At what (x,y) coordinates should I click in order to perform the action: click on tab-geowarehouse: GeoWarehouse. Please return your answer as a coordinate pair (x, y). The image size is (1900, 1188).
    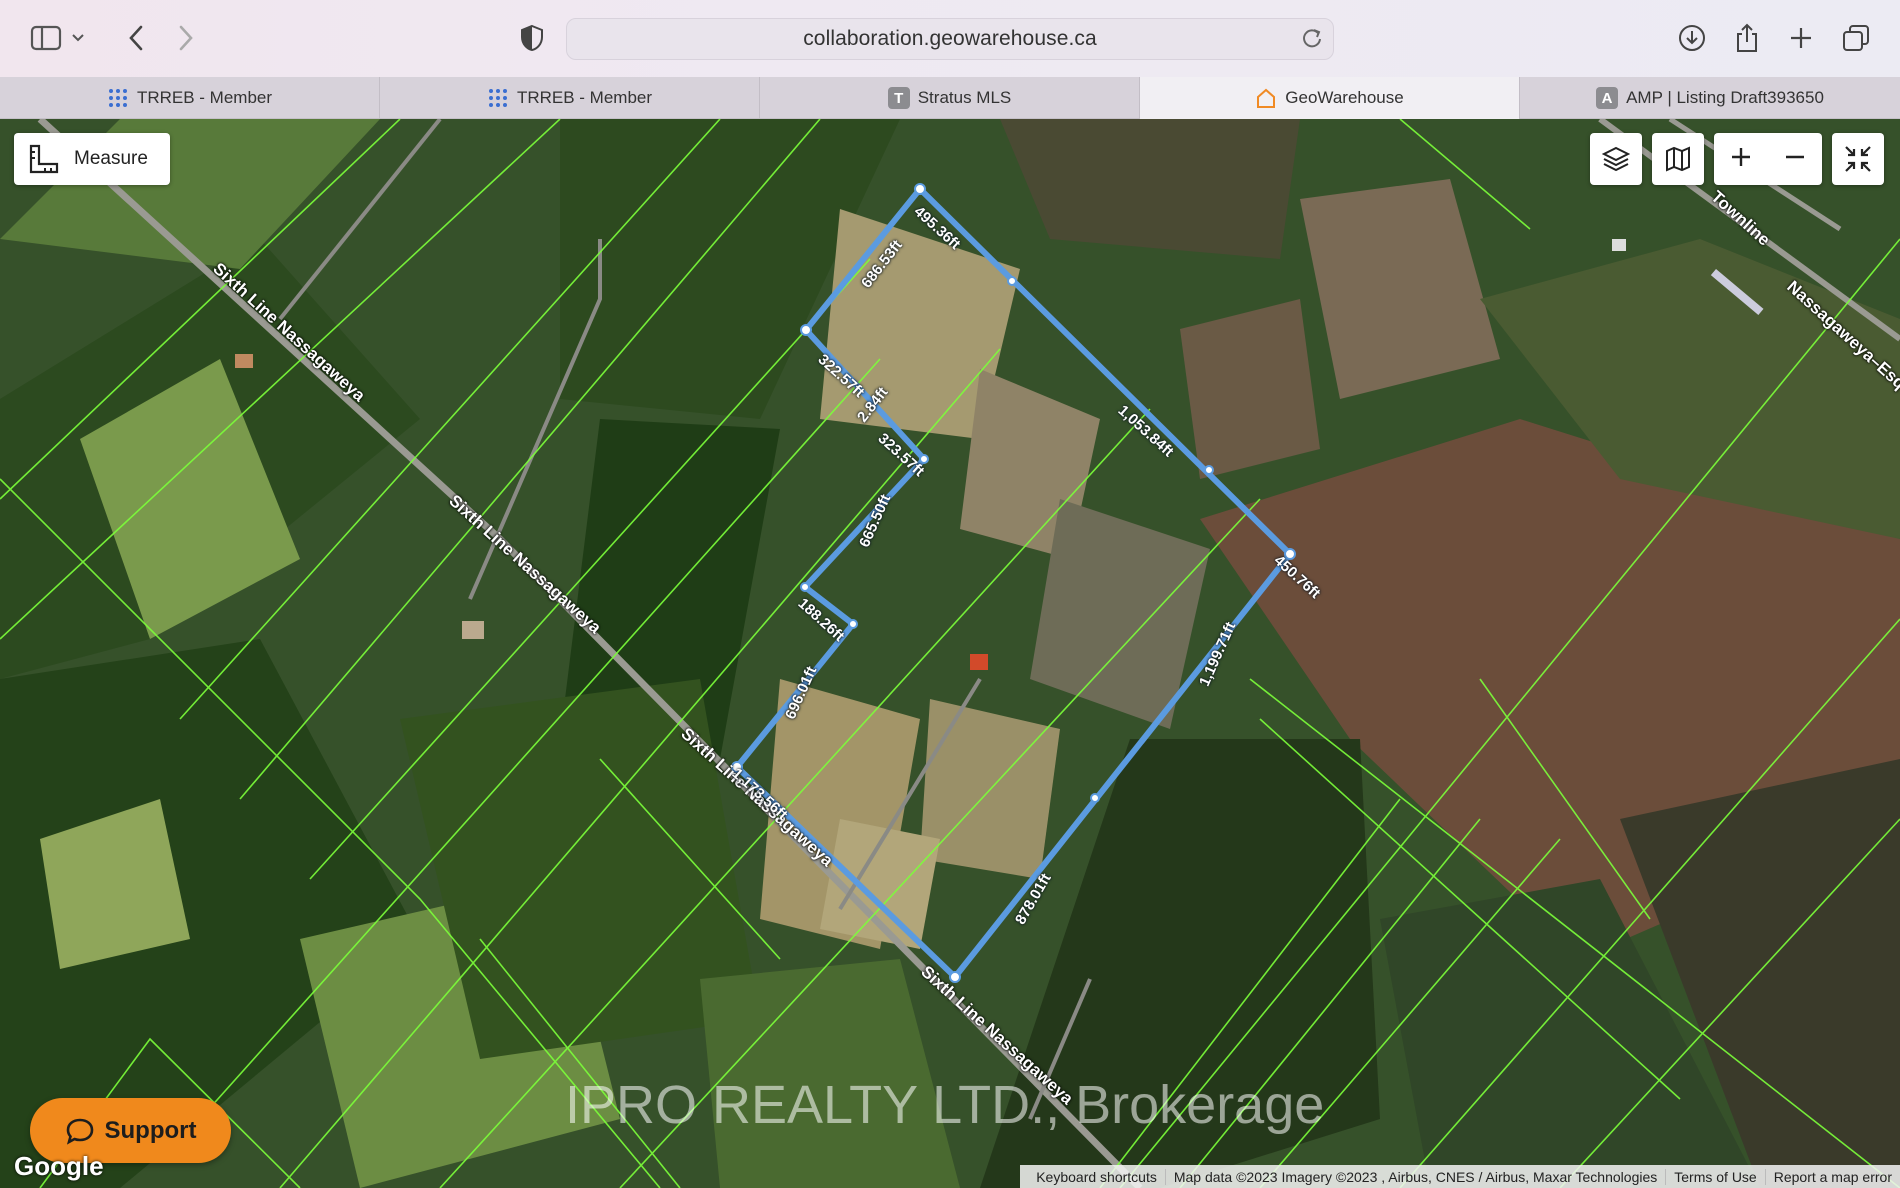
    Looking at the image, I should click on (1330, 98).